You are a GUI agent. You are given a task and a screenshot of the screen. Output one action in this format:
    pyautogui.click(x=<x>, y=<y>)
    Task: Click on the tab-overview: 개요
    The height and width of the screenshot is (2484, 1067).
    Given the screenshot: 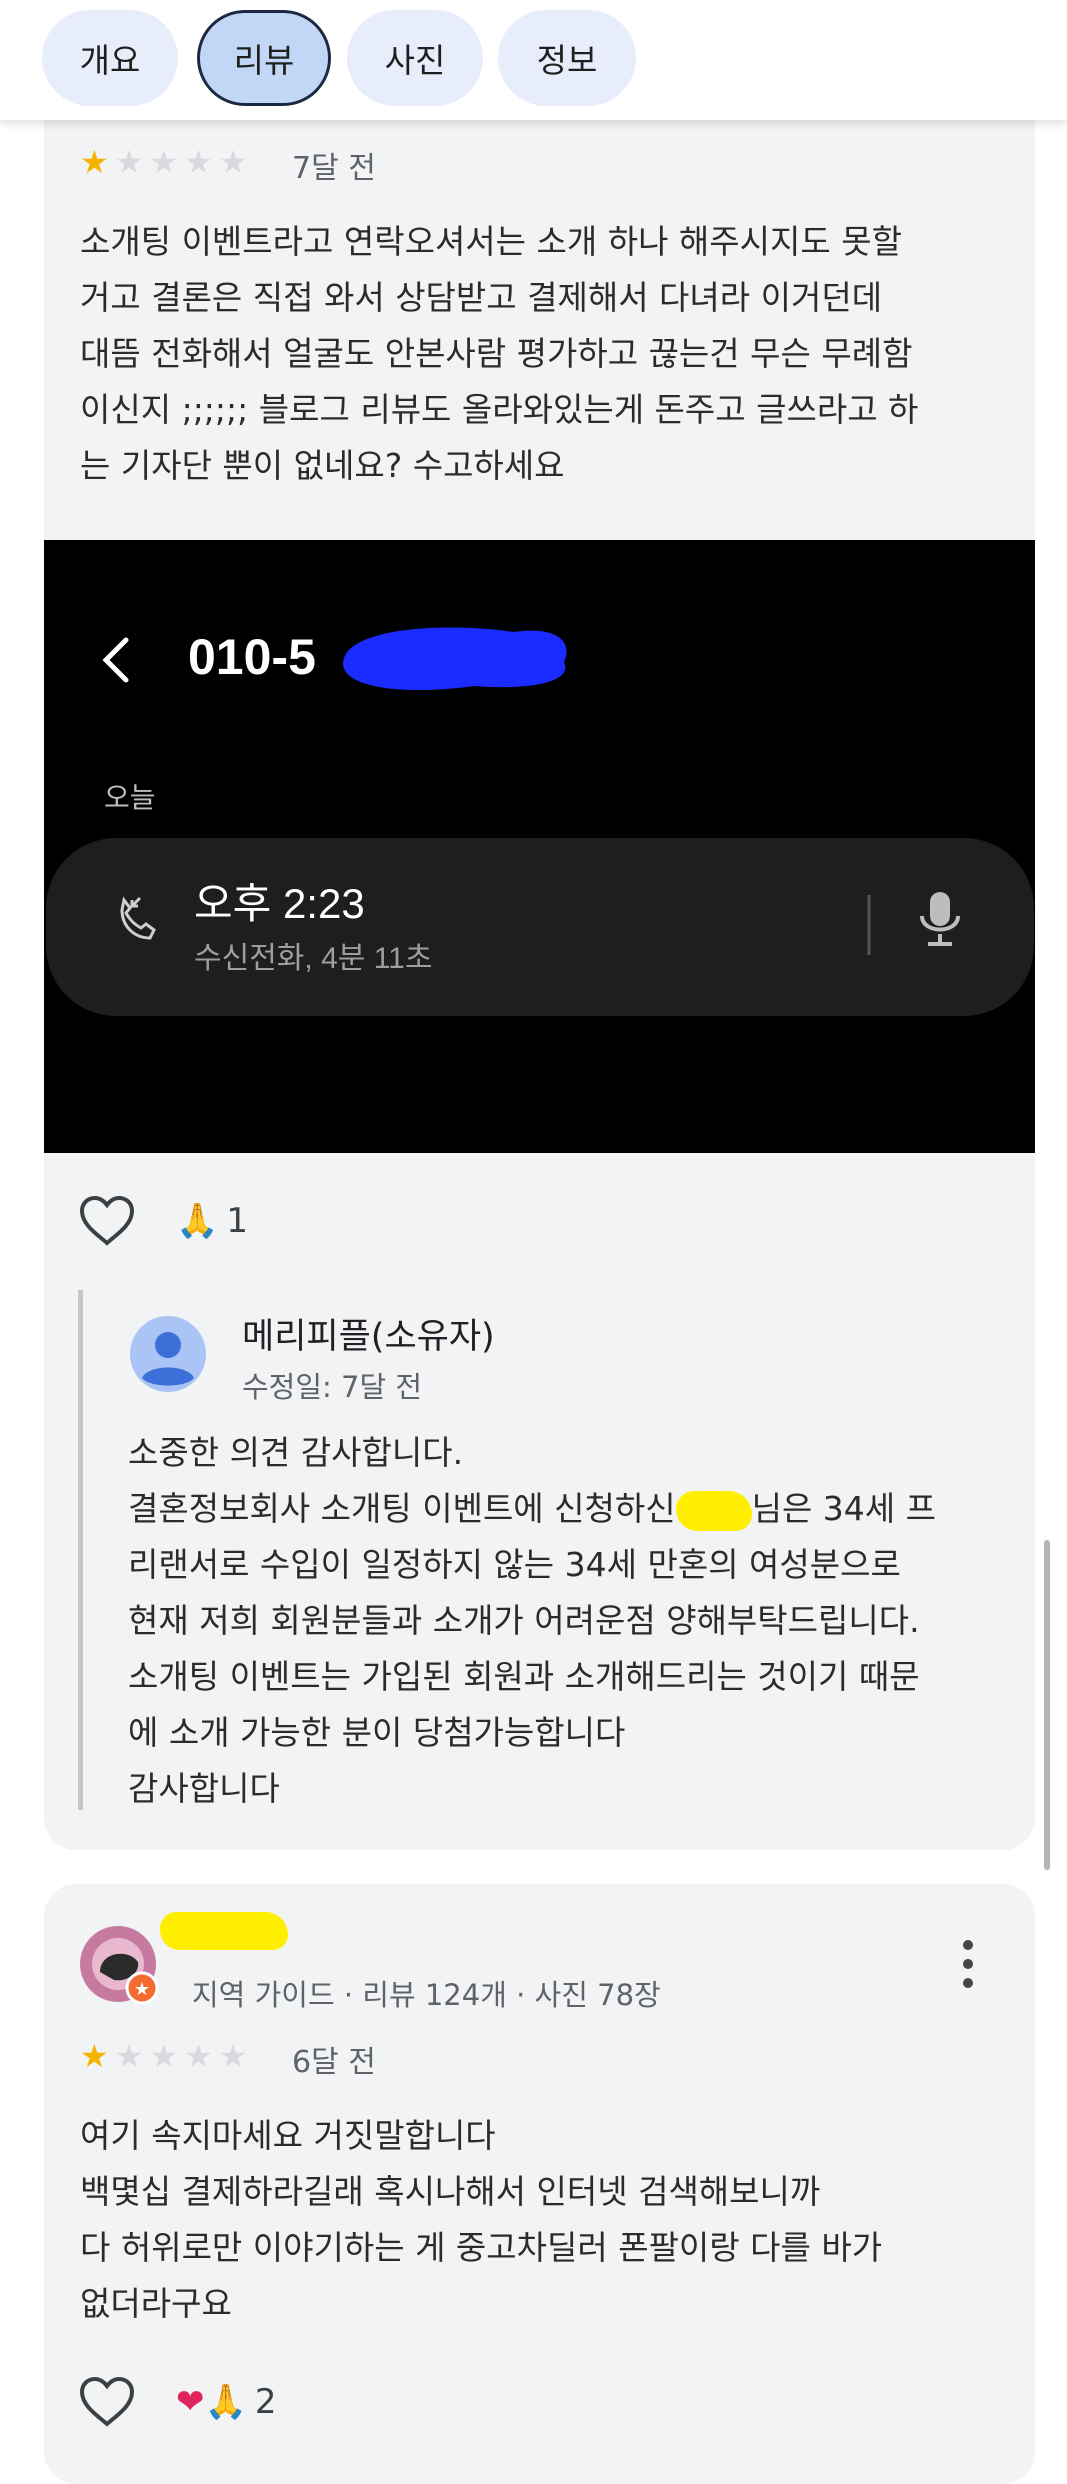 What is the action you would take?
    pyautogui.click(x=110, y=58)
    